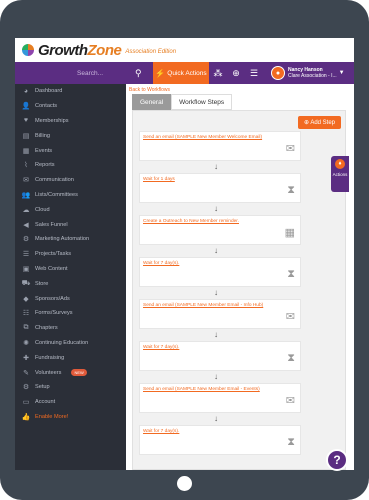 Image resolution: width=369 pixels, height=500 pixels. Describe the element at coordinates (42, 387) in the screenshot. I see `sidebar-item-label: Setup` at that location.